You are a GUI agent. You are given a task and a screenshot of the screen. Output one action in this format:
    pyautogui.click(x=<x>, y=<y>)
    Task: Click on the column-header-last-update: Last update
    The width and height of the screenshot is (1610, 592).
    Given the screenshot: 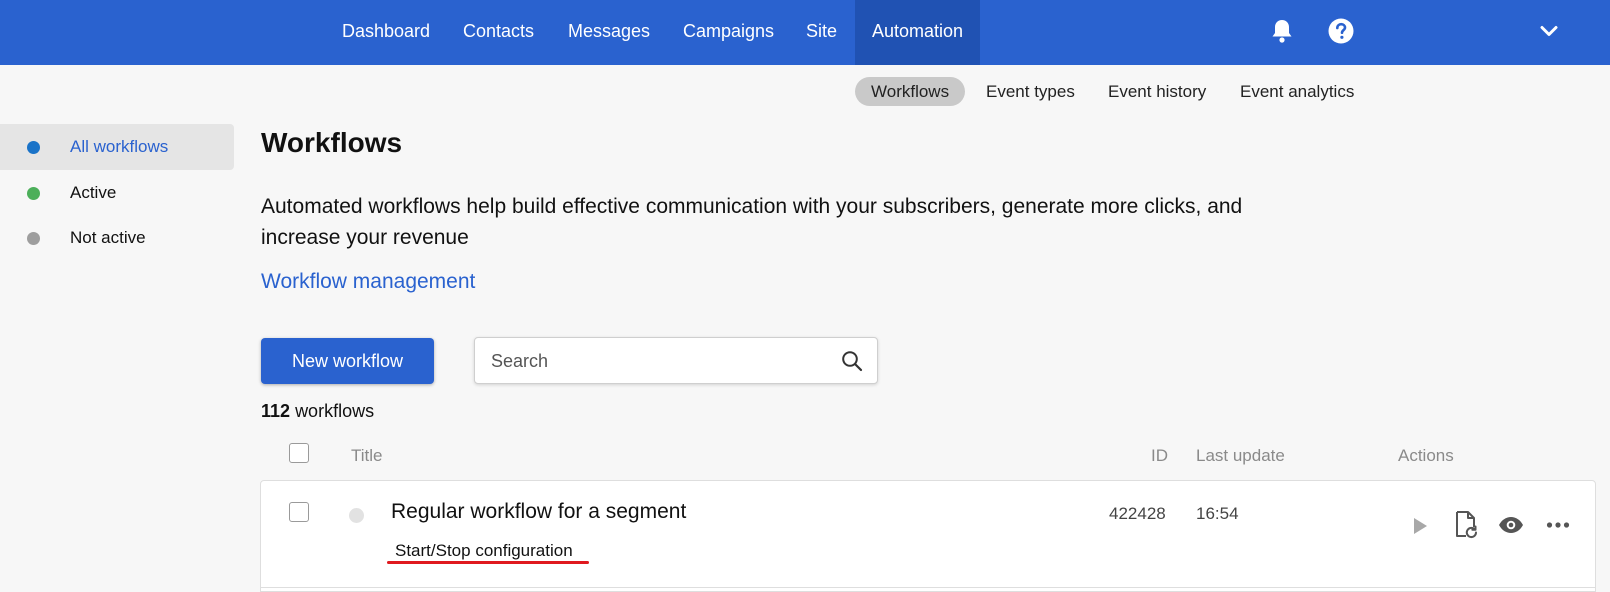 What is the action you would take?
    pyautogui.click(x=1240, y=456)
    